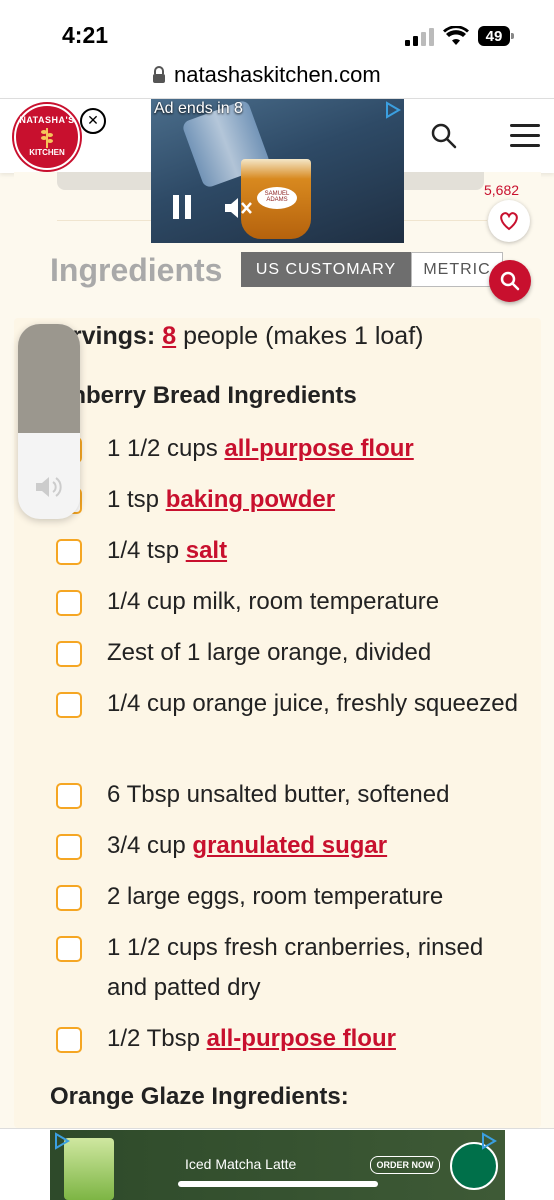 Image resolution: width=554 pixels, height=1200 pixels. I want to click on ingredient-text: 3/4 cup granulated sugar, so click(317, 846).